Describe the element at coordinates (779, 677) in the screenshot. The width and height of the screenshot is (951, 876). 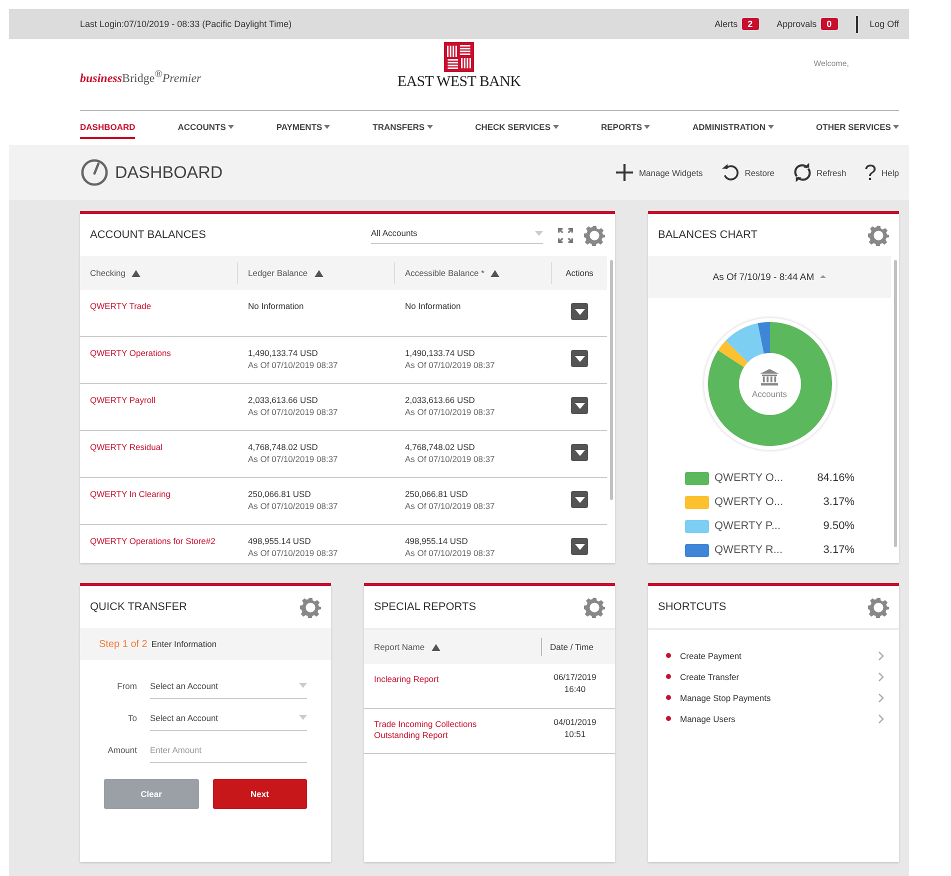
I see `shortcut-link: Create Transfer` at that location.